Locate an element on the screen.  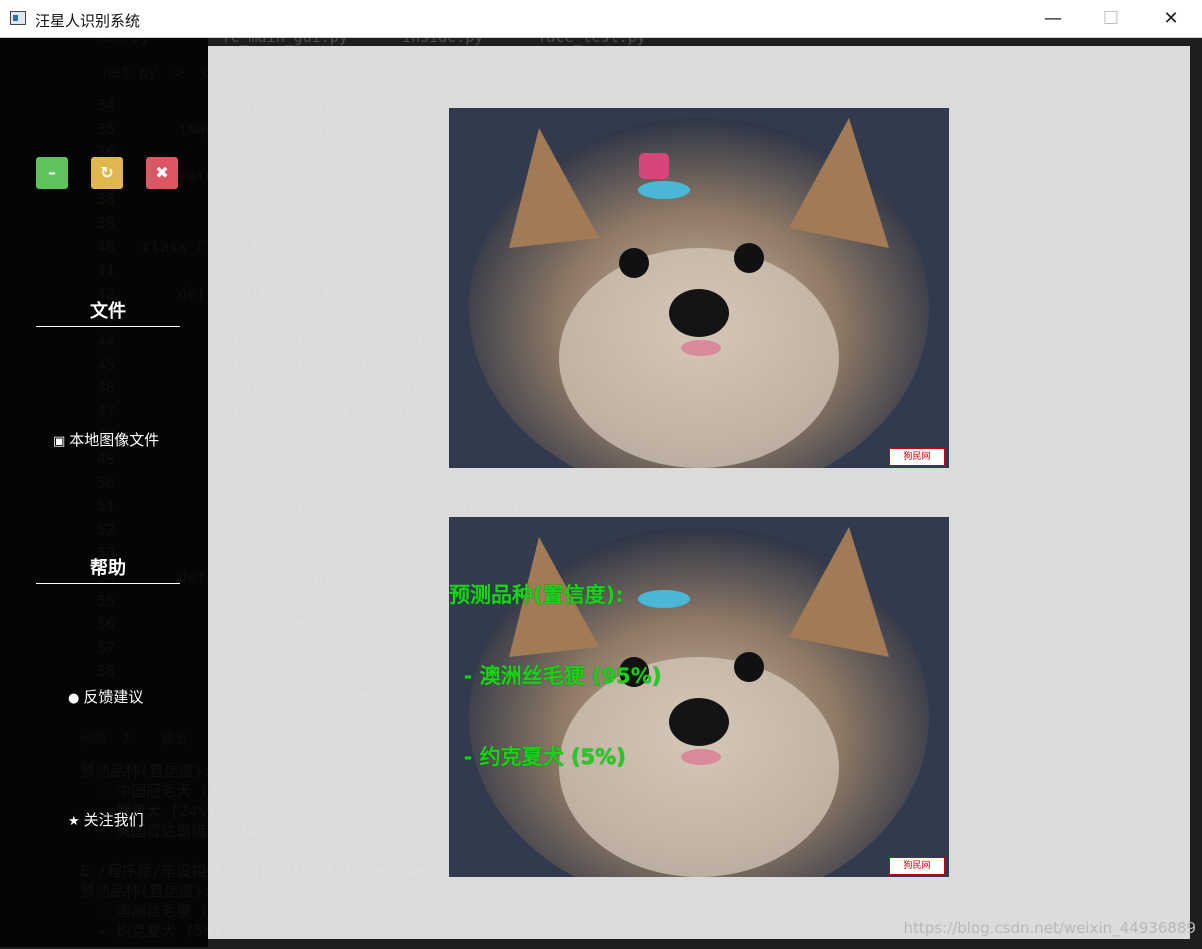
window-title: 汪星人识别系统 is located at coordinates (88, 21).